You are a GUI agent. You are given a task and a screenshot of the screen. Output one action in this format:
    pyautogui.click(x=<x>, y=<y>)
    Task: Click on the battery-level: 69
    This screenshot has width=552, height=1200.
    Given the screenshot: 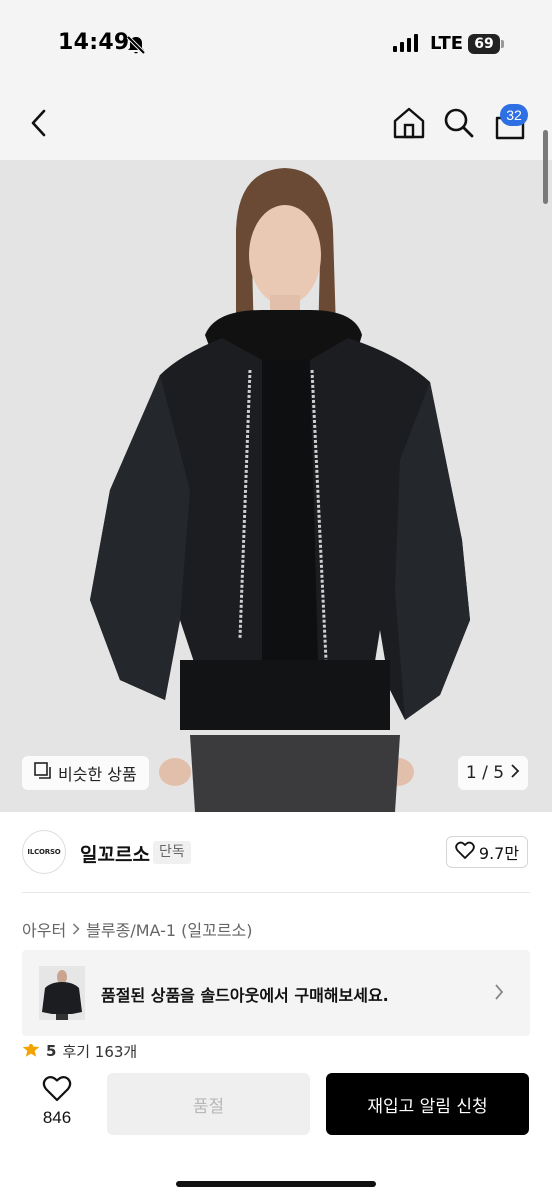 What is the action you would take?
    pyautogui.click(x=484, y=44)
    